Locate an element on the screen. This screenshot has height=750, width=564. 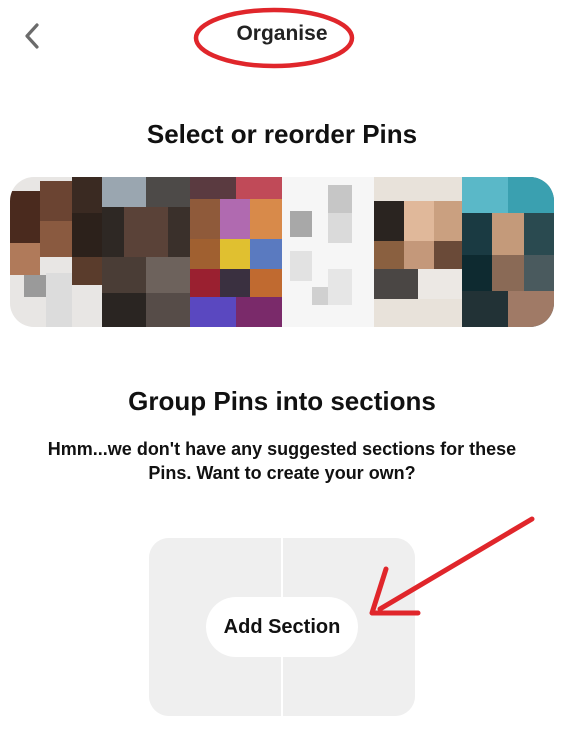
pins-heading: Select or reorder Pins is located at coordinates (282, 134).